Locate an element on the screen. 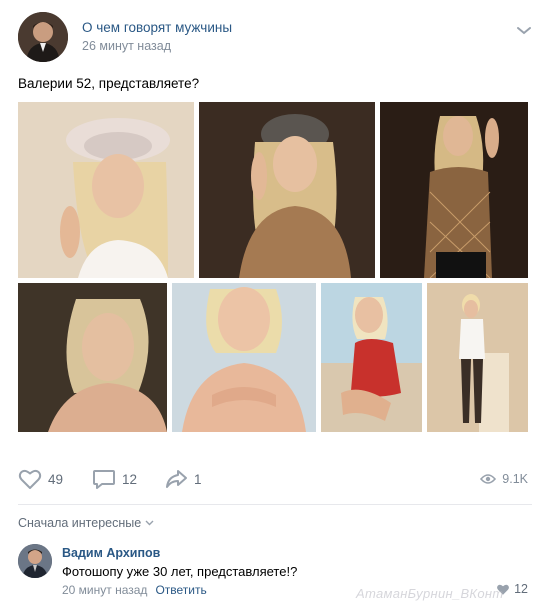 The height and width of the screenshot is (610, 552). comment-count: 12 is located at coordinates (130, 479).